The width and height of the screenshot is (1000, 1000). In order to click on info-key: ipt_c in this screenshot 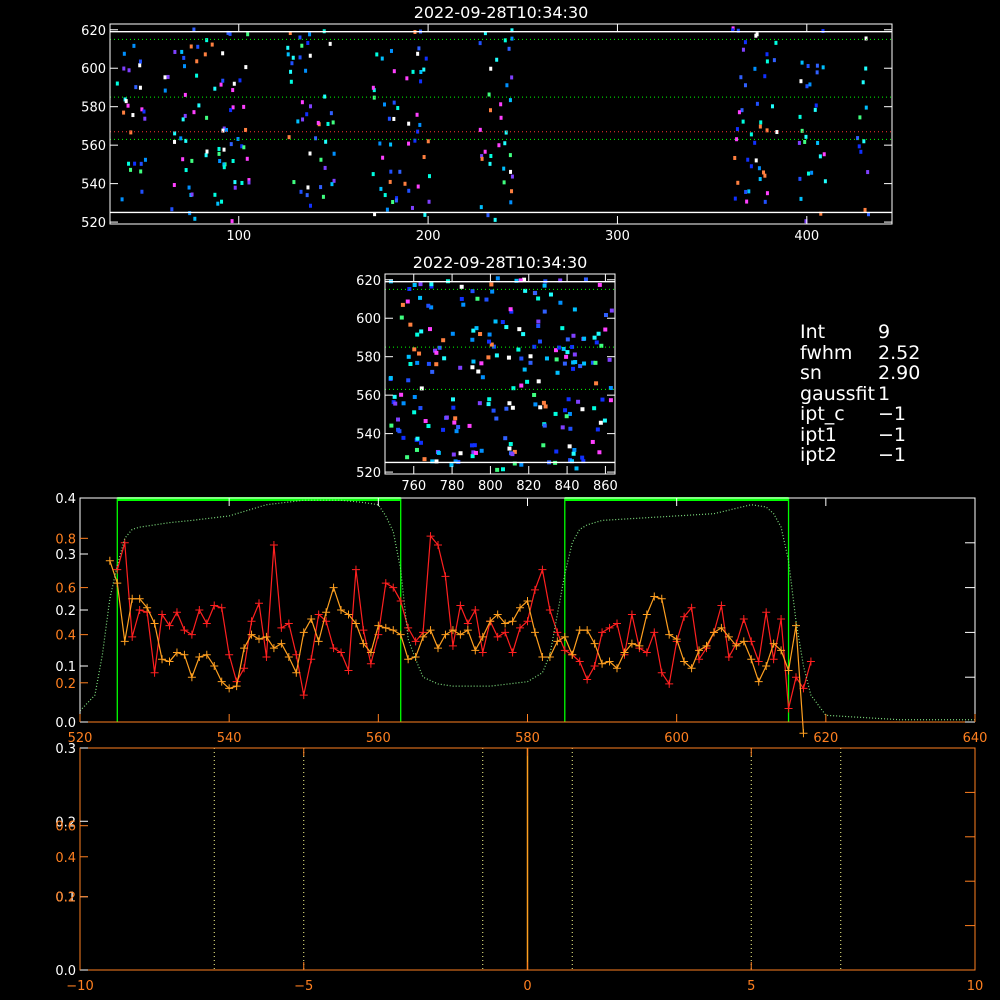, I will do `click(822, 414)`.